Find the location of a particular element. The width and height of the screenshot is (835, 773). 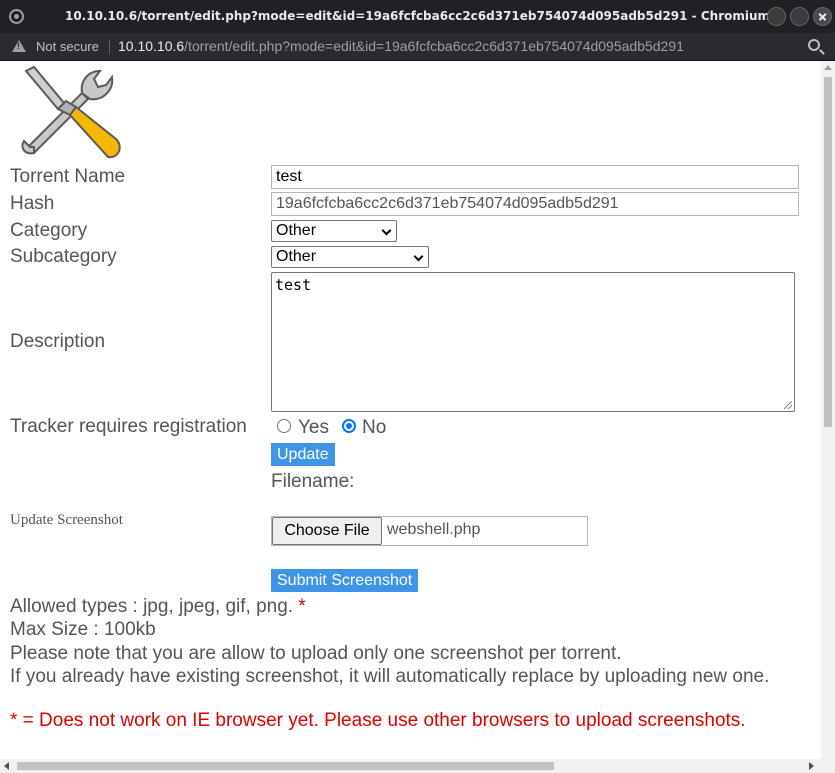

selected-file-name: webshell.php is located at coordinates (434, 529).